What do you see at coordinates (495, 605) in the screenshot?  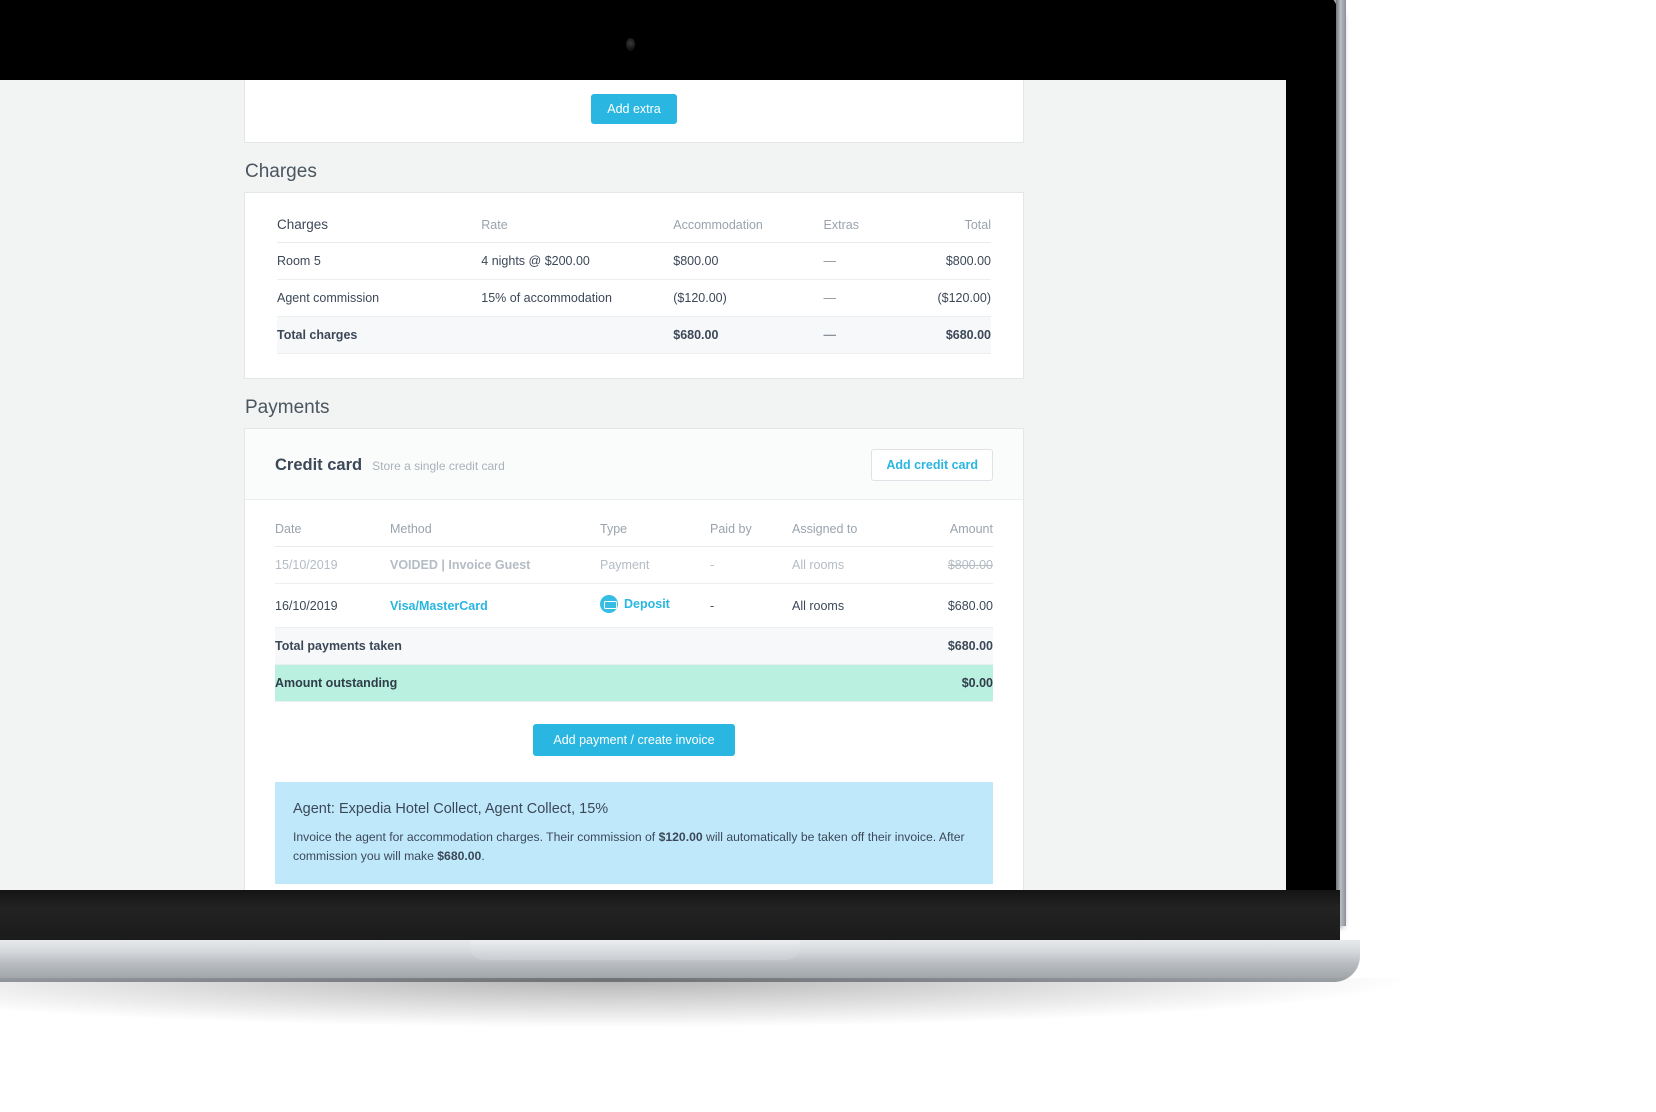 I see `payment-method: Visa/MasterCard` at bounding box center [495, 605].